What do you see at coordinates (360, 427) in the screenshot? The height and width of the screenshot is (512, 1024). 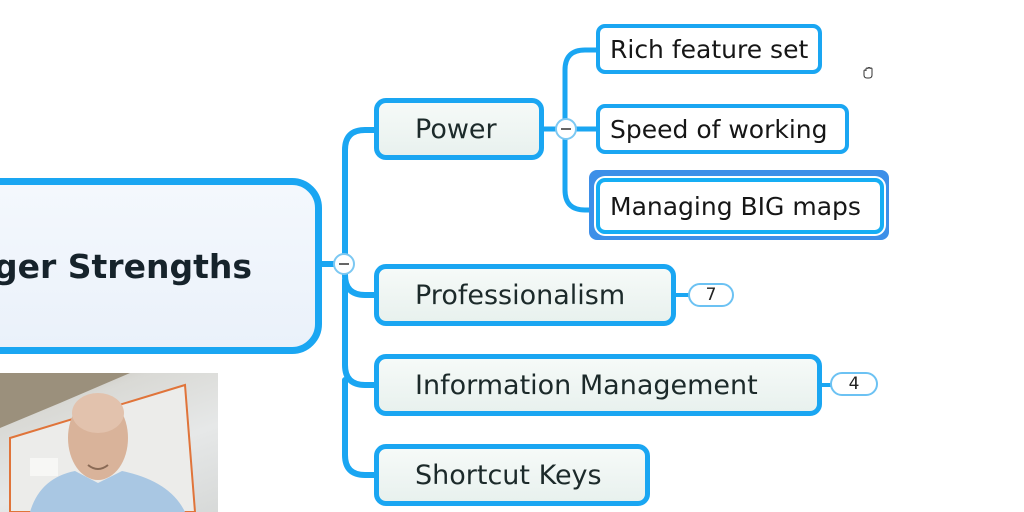 I see `connector-shortcut-keys` at bounding box center [360, 427].